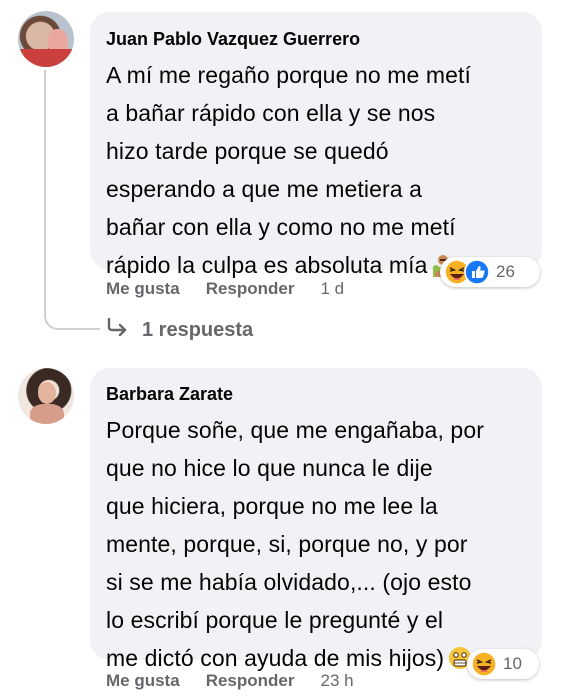 This screenshot has width=582, height=700. Describe the element at coordinates (272, 506) in the screenshot. I see `comment-line: que hiciera, porque no me lee la` at that location.